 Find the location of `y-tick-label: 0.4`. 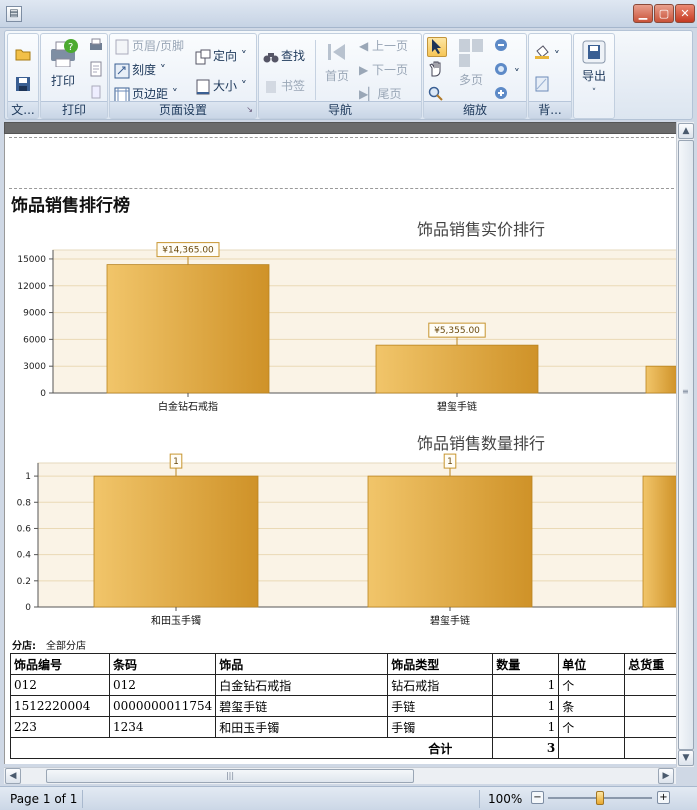

y-tick-label: 0.4 is located at coordinates (24, 556).